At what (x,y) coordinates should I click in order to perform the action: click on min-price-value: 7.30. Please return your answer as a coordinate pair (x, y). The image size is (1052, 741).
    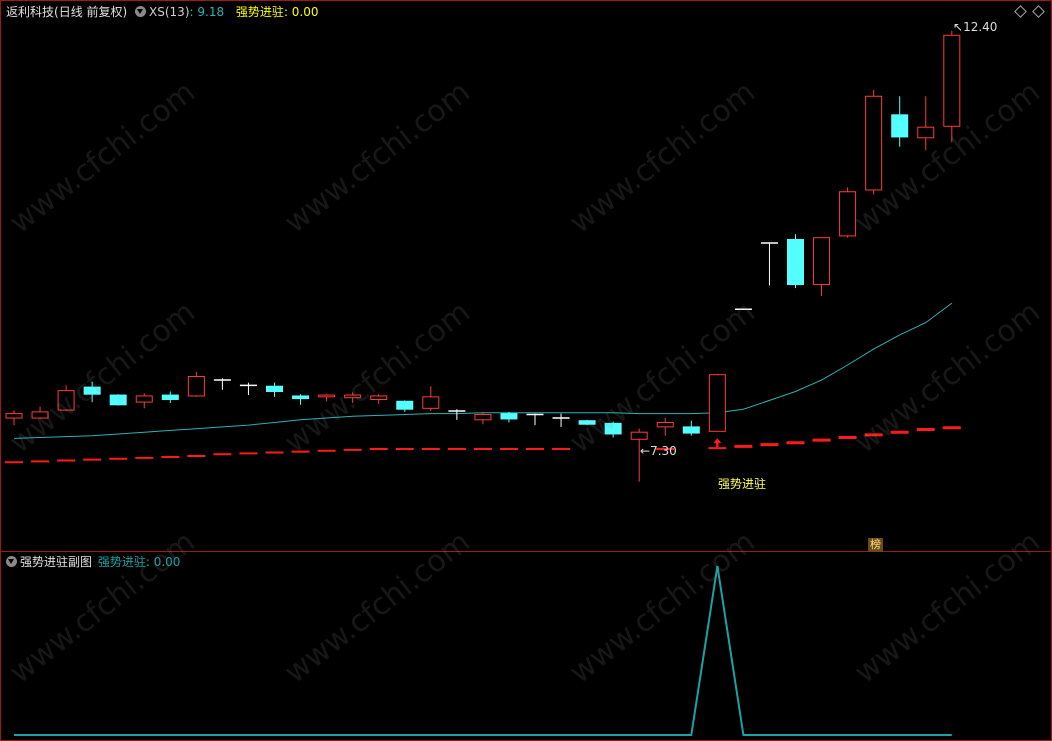
    Looking at the image, I should click on (663, 451).